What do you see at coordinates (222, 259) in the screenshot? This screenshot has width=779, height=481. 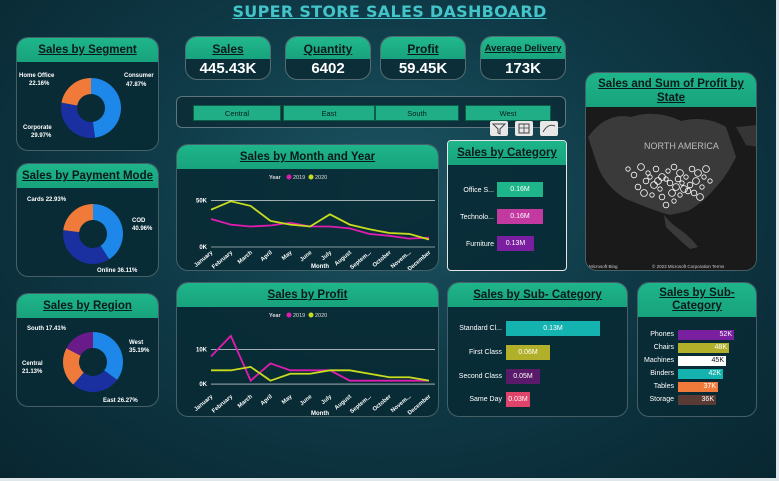 I see `x-tick-label: February` at bounding box center [222, 259].